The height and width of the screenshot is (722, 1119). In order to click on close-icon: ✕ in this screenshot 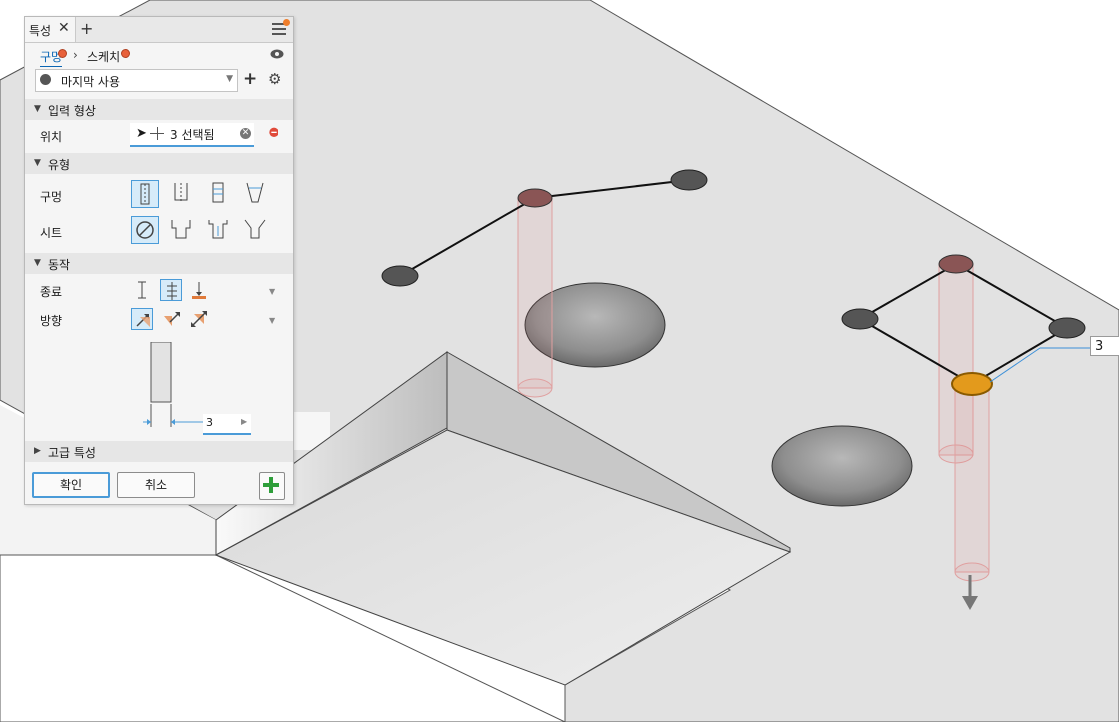, I will do `click(64, 28)`.